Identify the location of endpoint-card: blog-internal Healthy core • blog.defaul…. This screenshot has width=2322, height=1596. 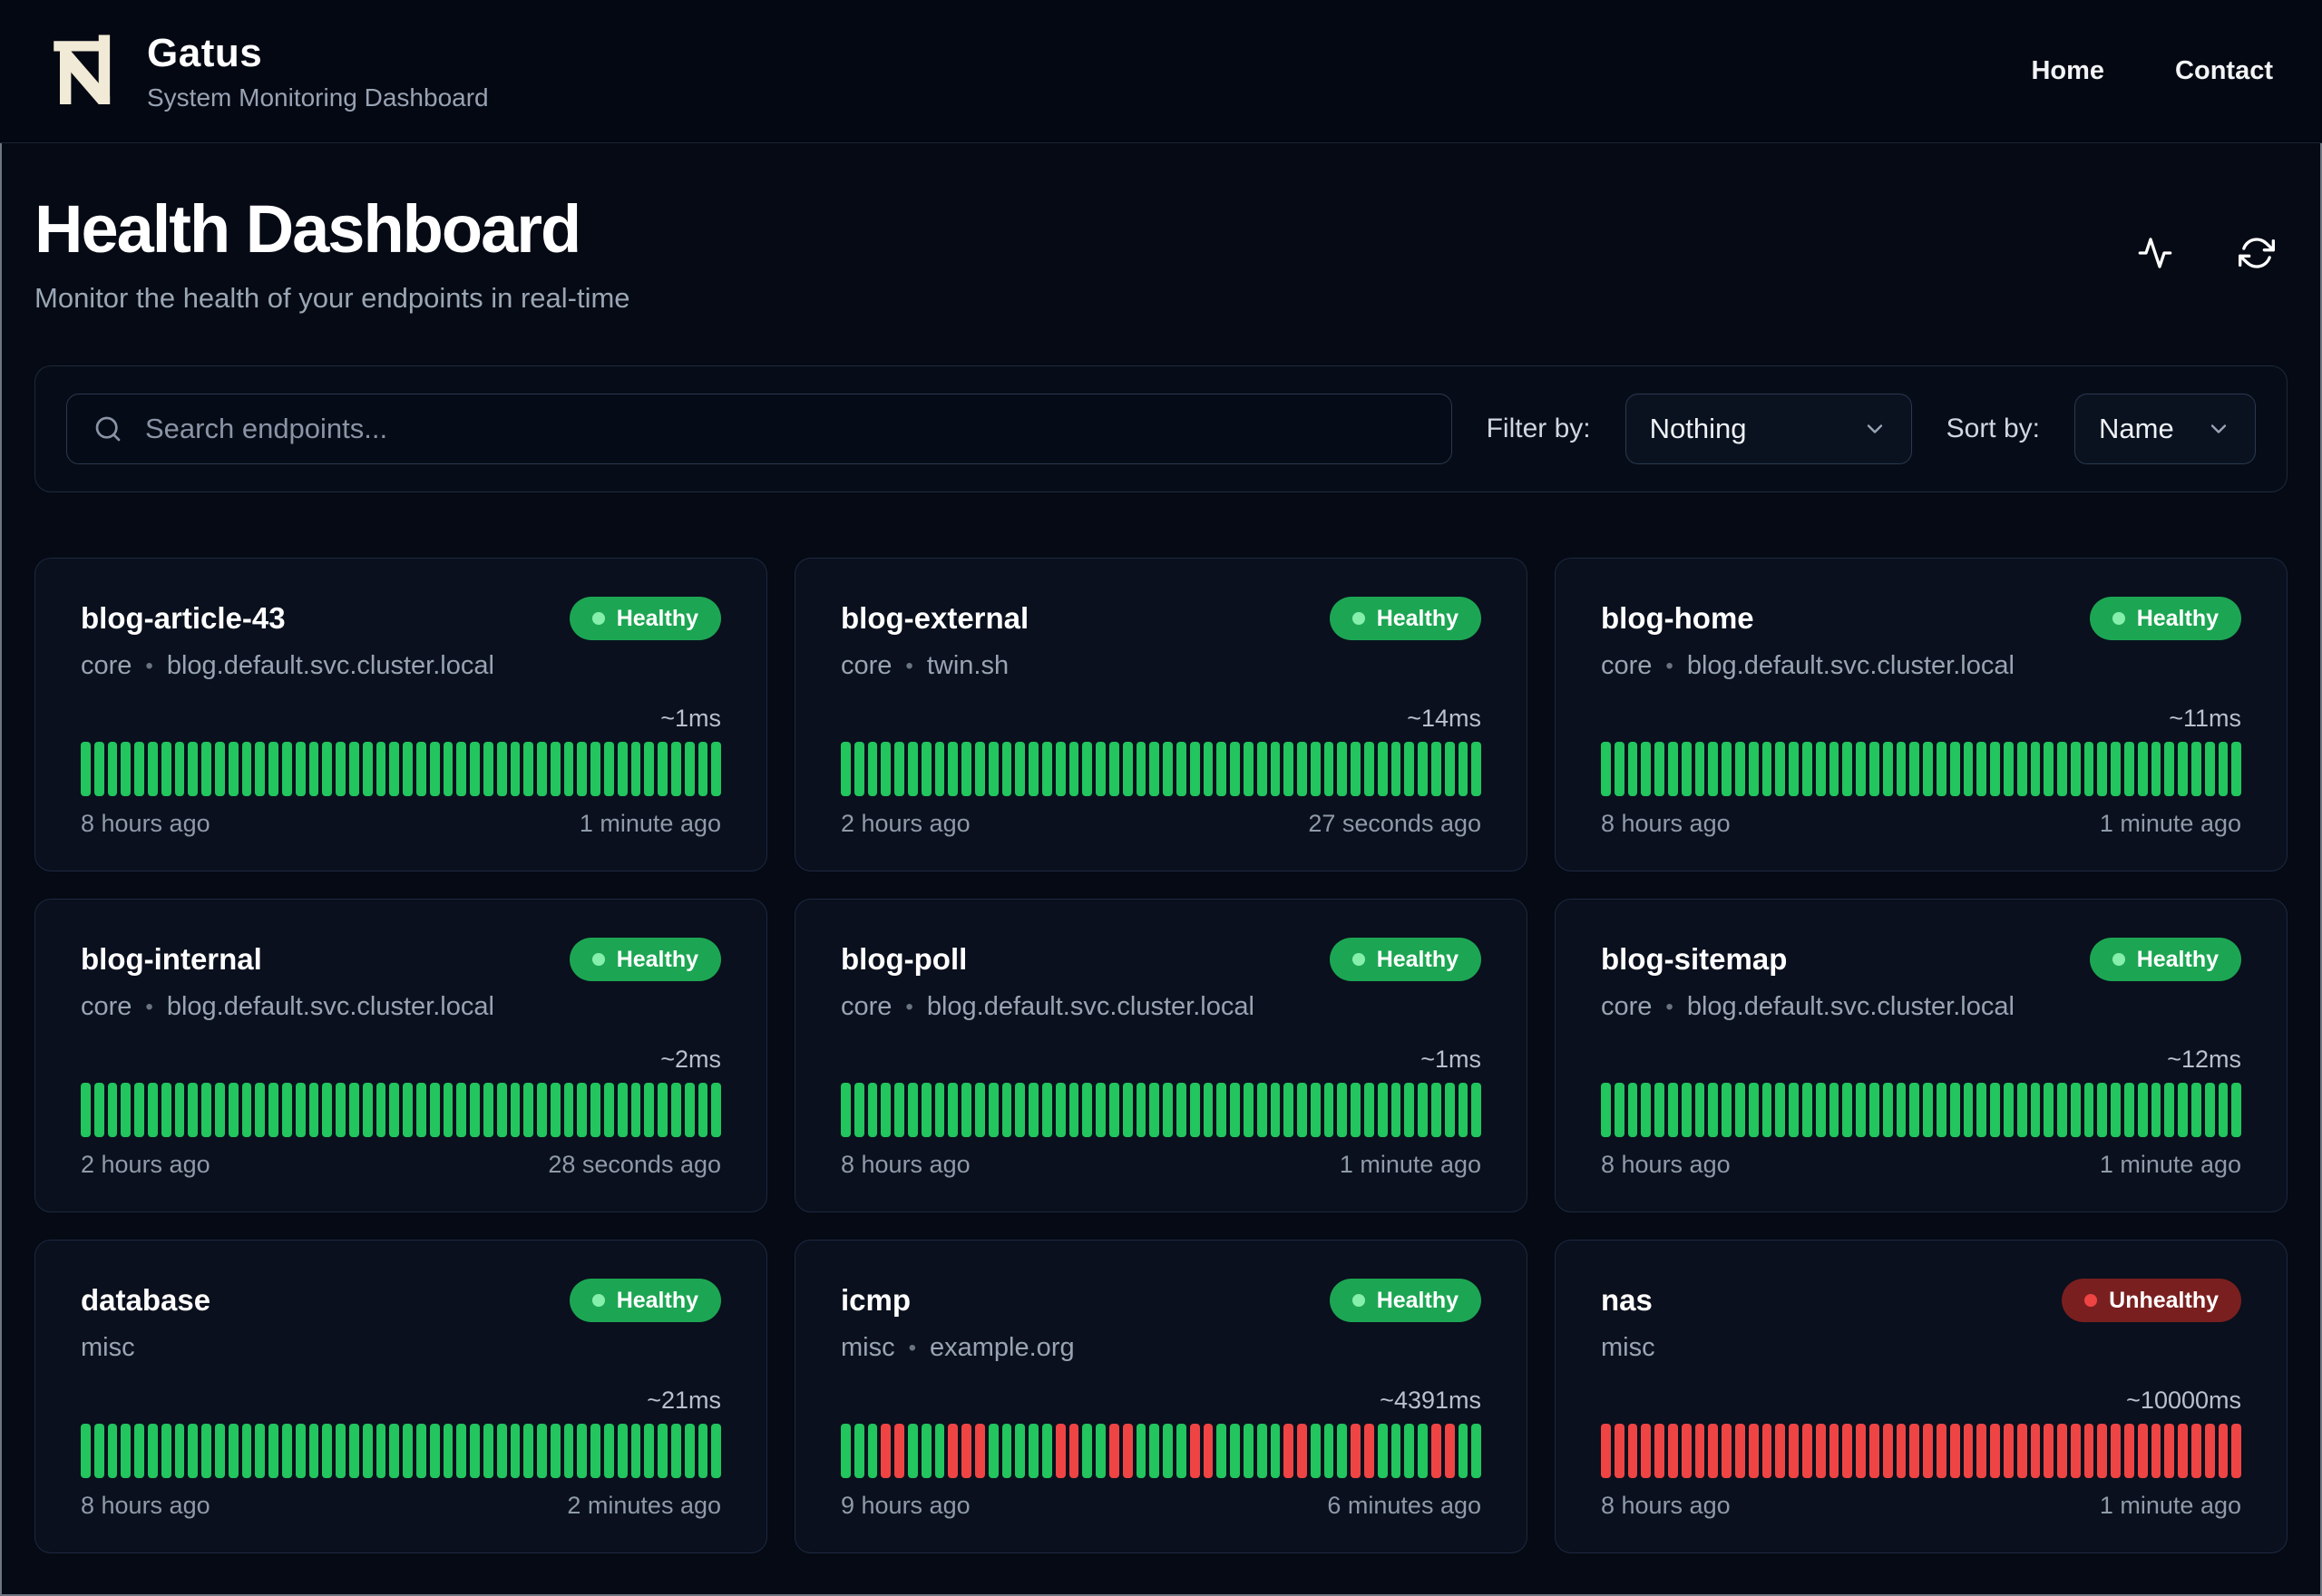
(400, 1055).